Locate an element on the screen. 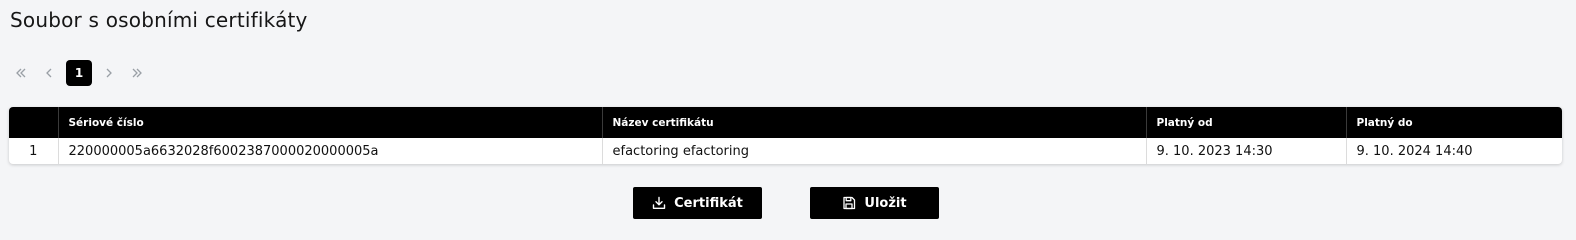 The image size is (1576, 240). row-index-cell: 1 is located at coordinates (34, 151).